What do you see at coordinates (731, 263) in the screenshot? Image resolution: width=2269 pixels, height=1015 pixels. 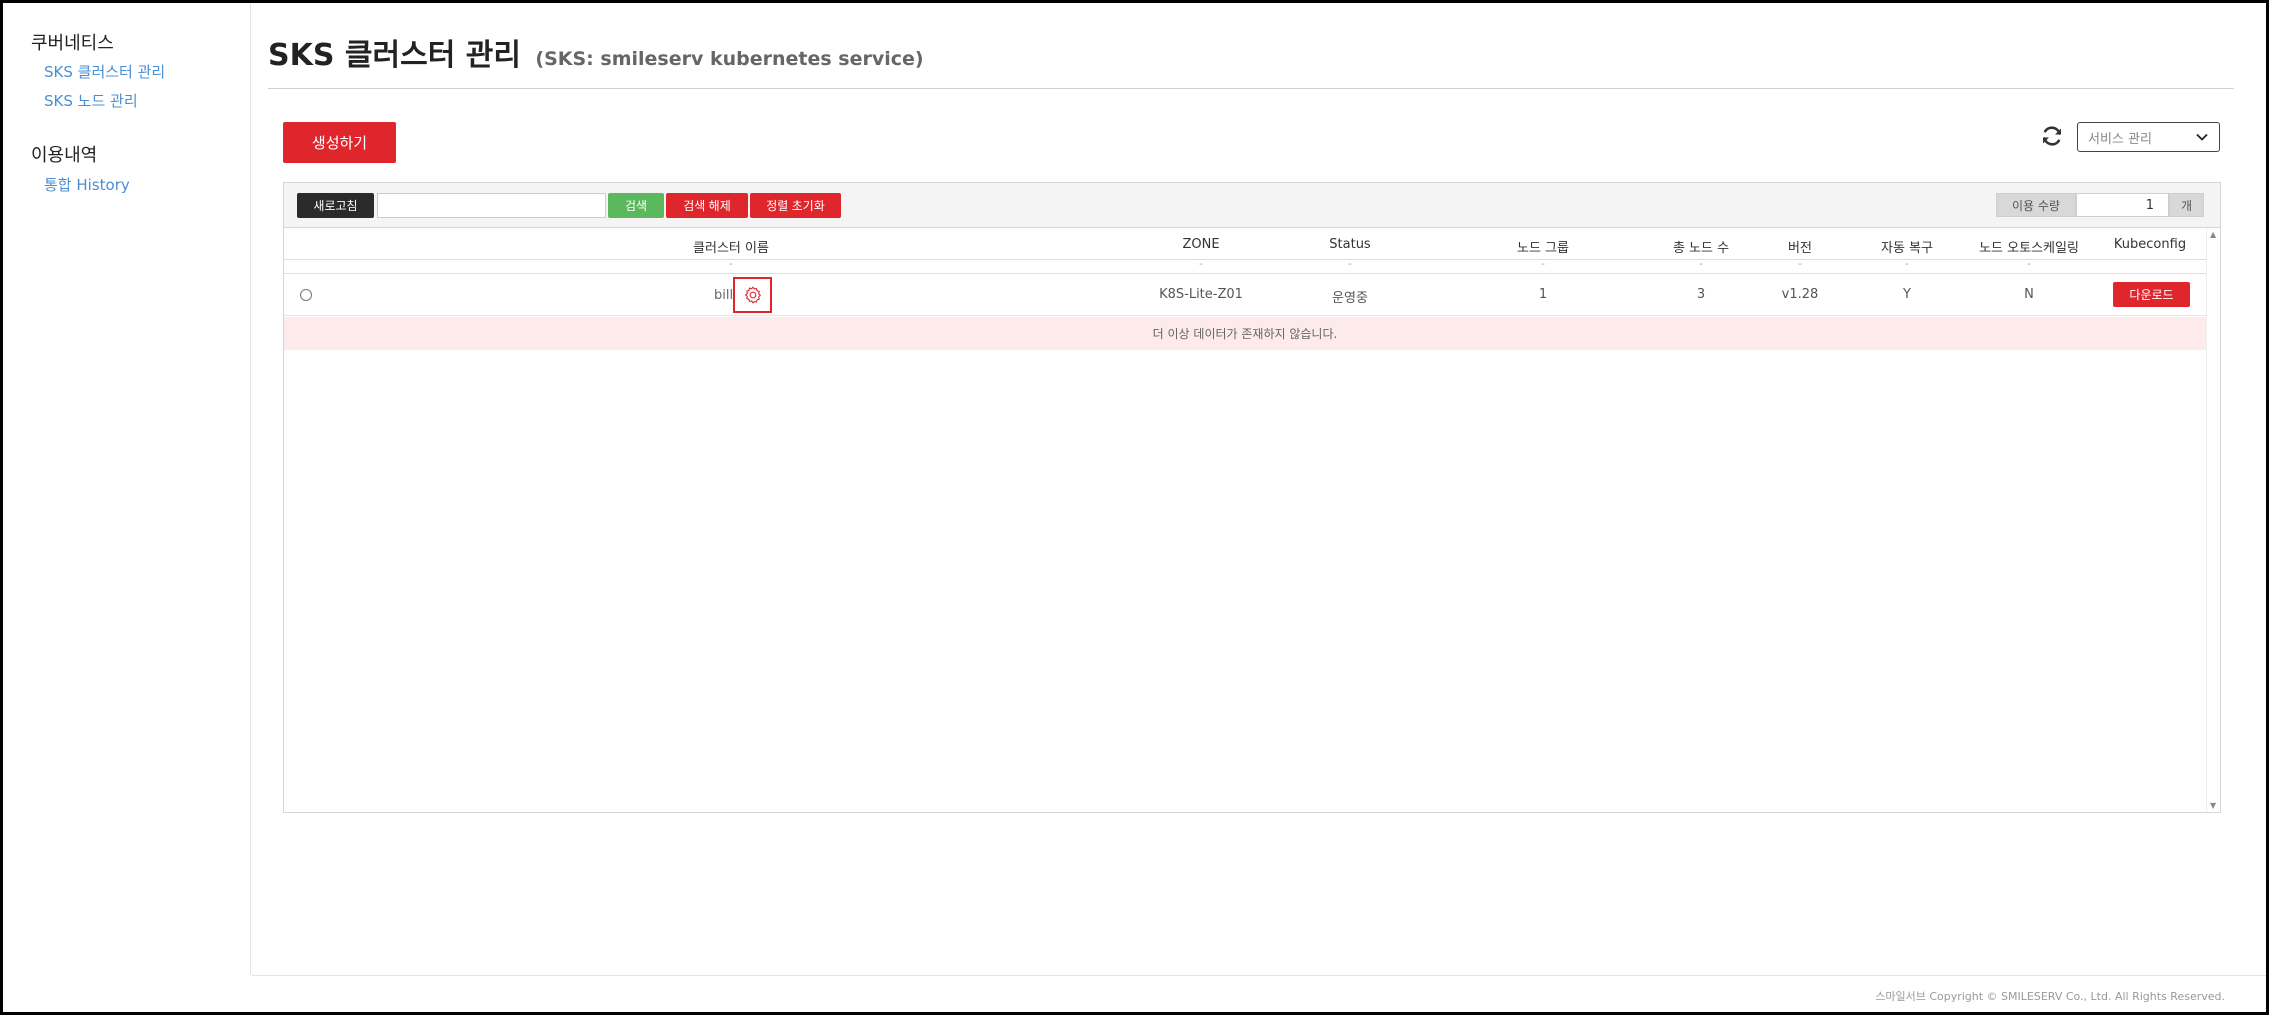 I see `filter-cluster-name: -` at bounding box center [731, 263].